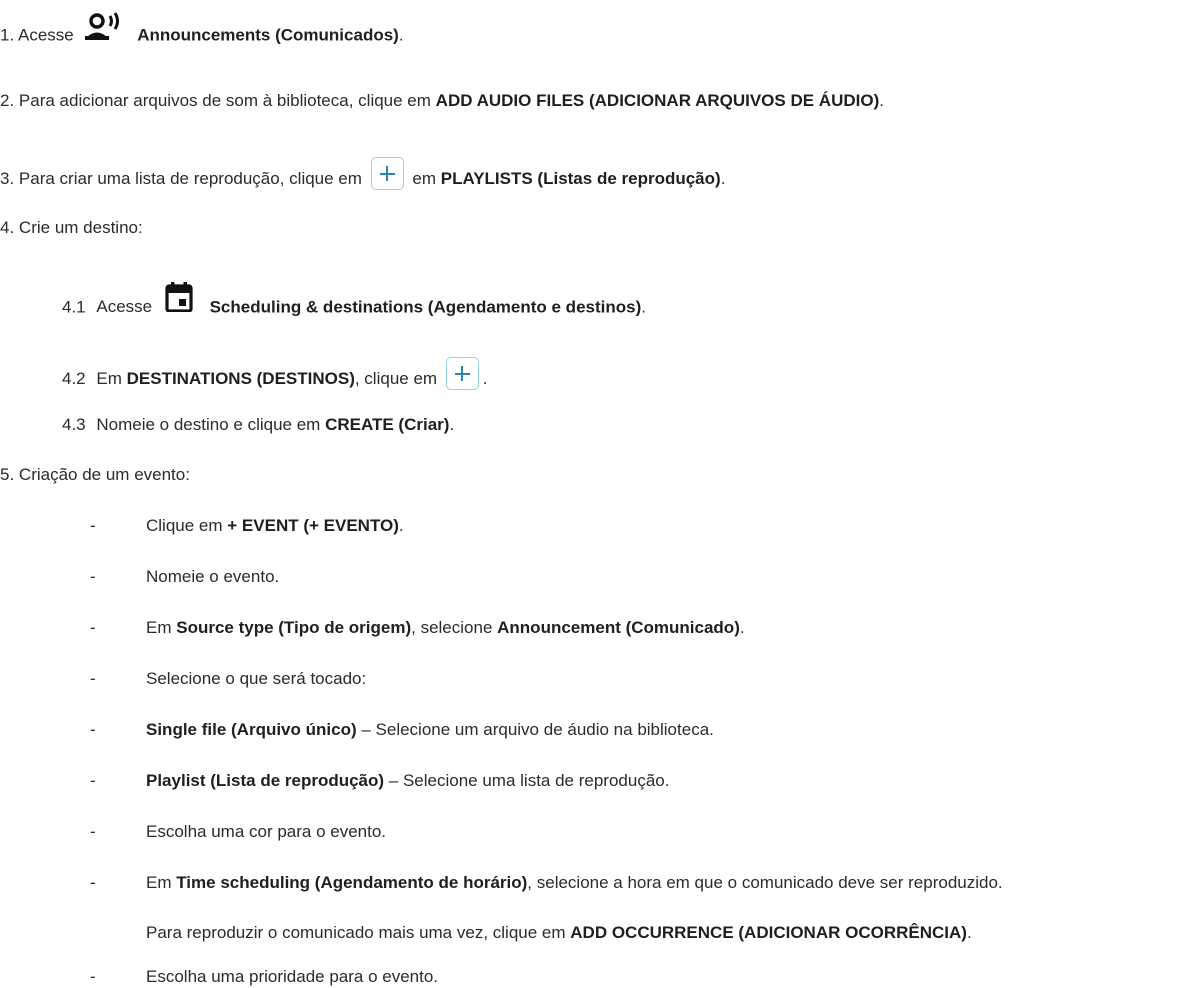 The height and width of the screenshot is (988, 1184). Describe the element at coordinates (7, 178) in the screenshot. I see `step-number: 3.` at that location.